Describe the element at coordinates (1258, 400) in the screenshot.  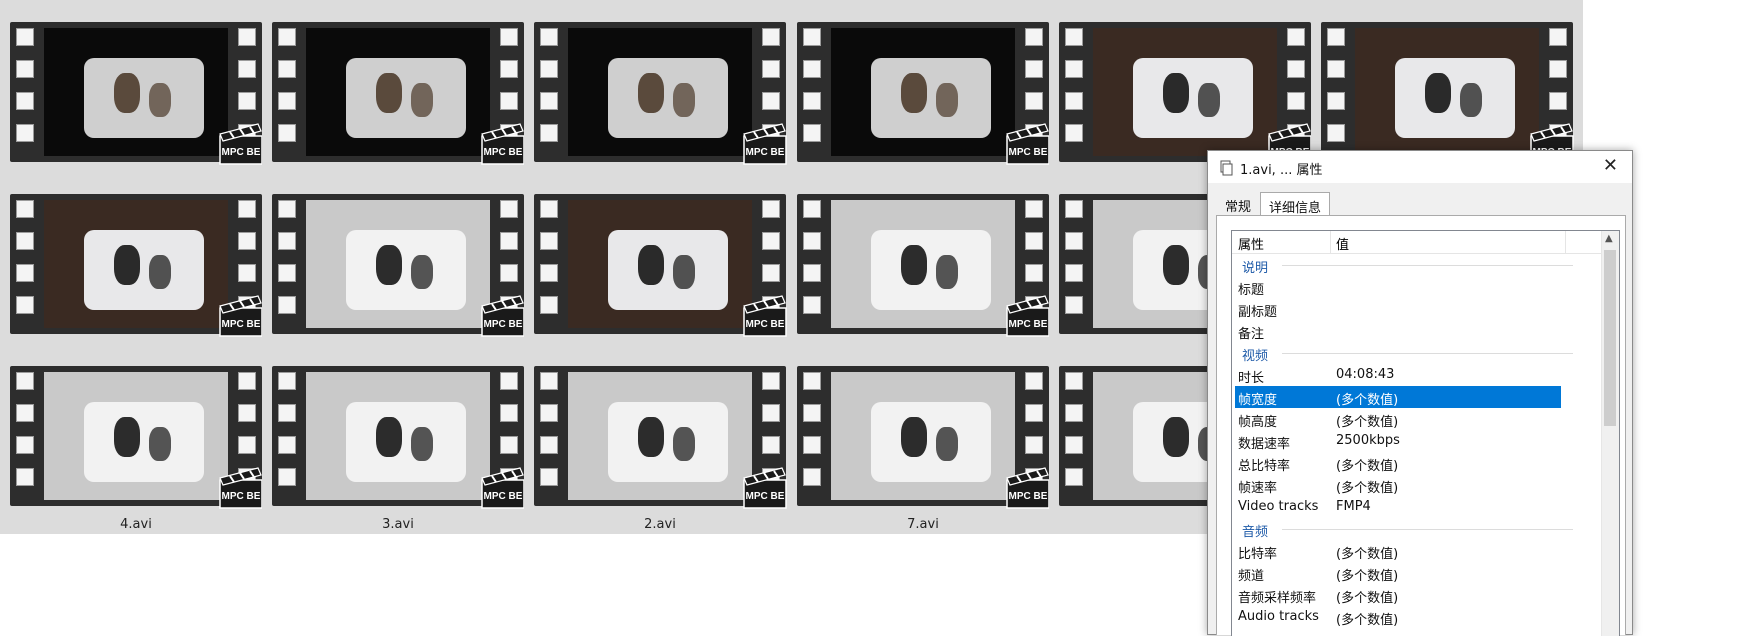
I see `property-name: 帧宽度` at that location.